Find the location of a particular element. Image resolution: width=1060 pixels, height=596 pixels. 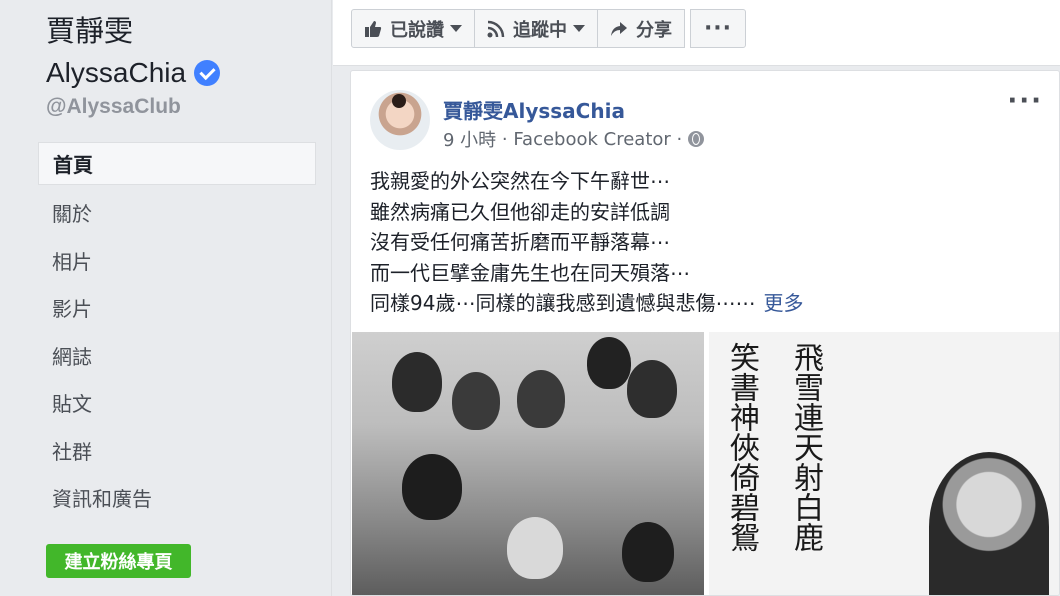

page-name: 賈靜雯 is located at coordinates (89, 31).